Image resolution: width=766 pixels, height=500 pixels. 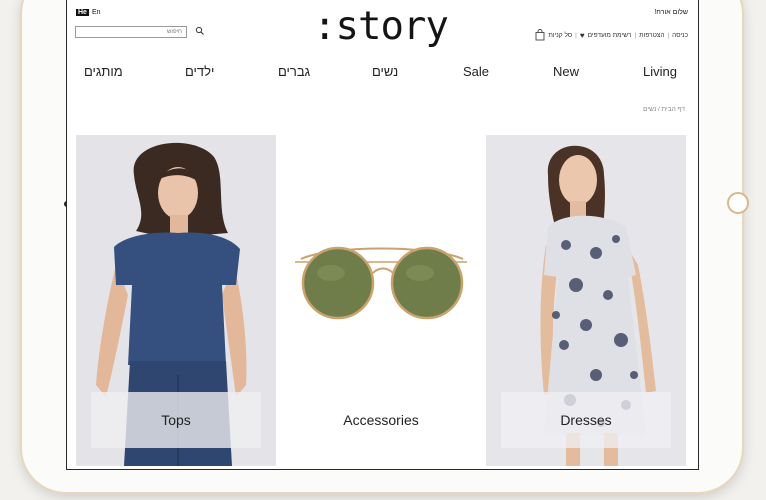 I want to click on tile-label-tops: Tops, so click(x=176, y=420).